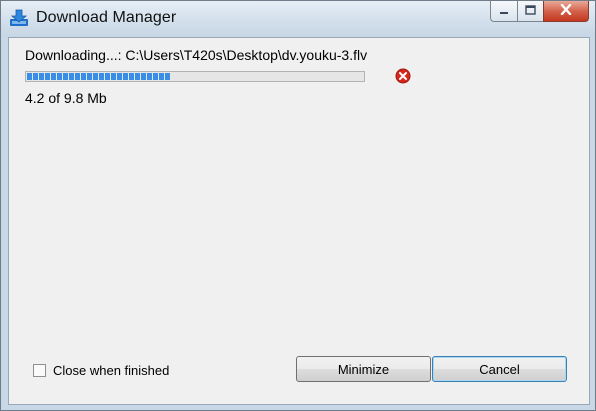 The width and height of the screenshot is (596, 411). Describe the element at coordinates (106, 17) in the screenshot. I see `window-title: Download Manager` at that location.